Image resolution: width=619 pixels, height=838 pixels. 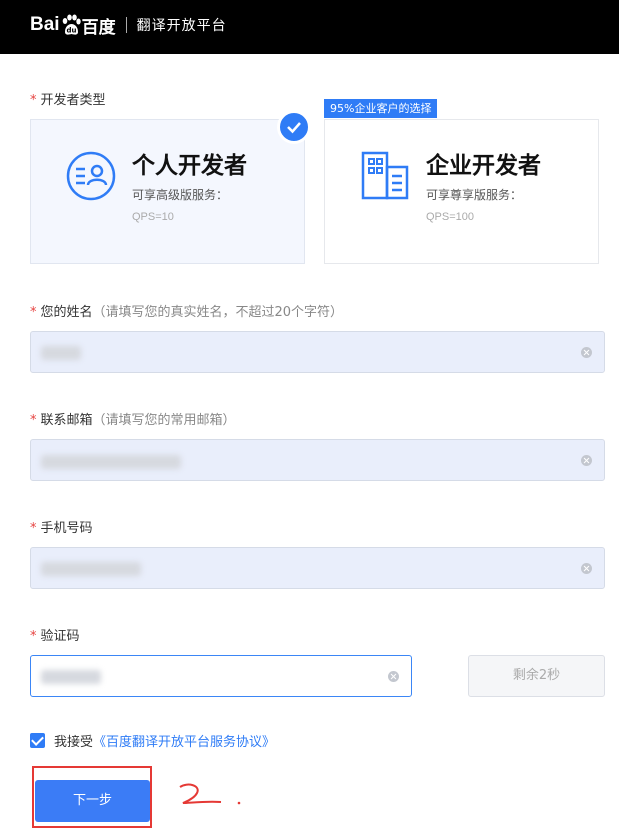 I want to click on agreement-checkbox, so click(x=37, y=740).